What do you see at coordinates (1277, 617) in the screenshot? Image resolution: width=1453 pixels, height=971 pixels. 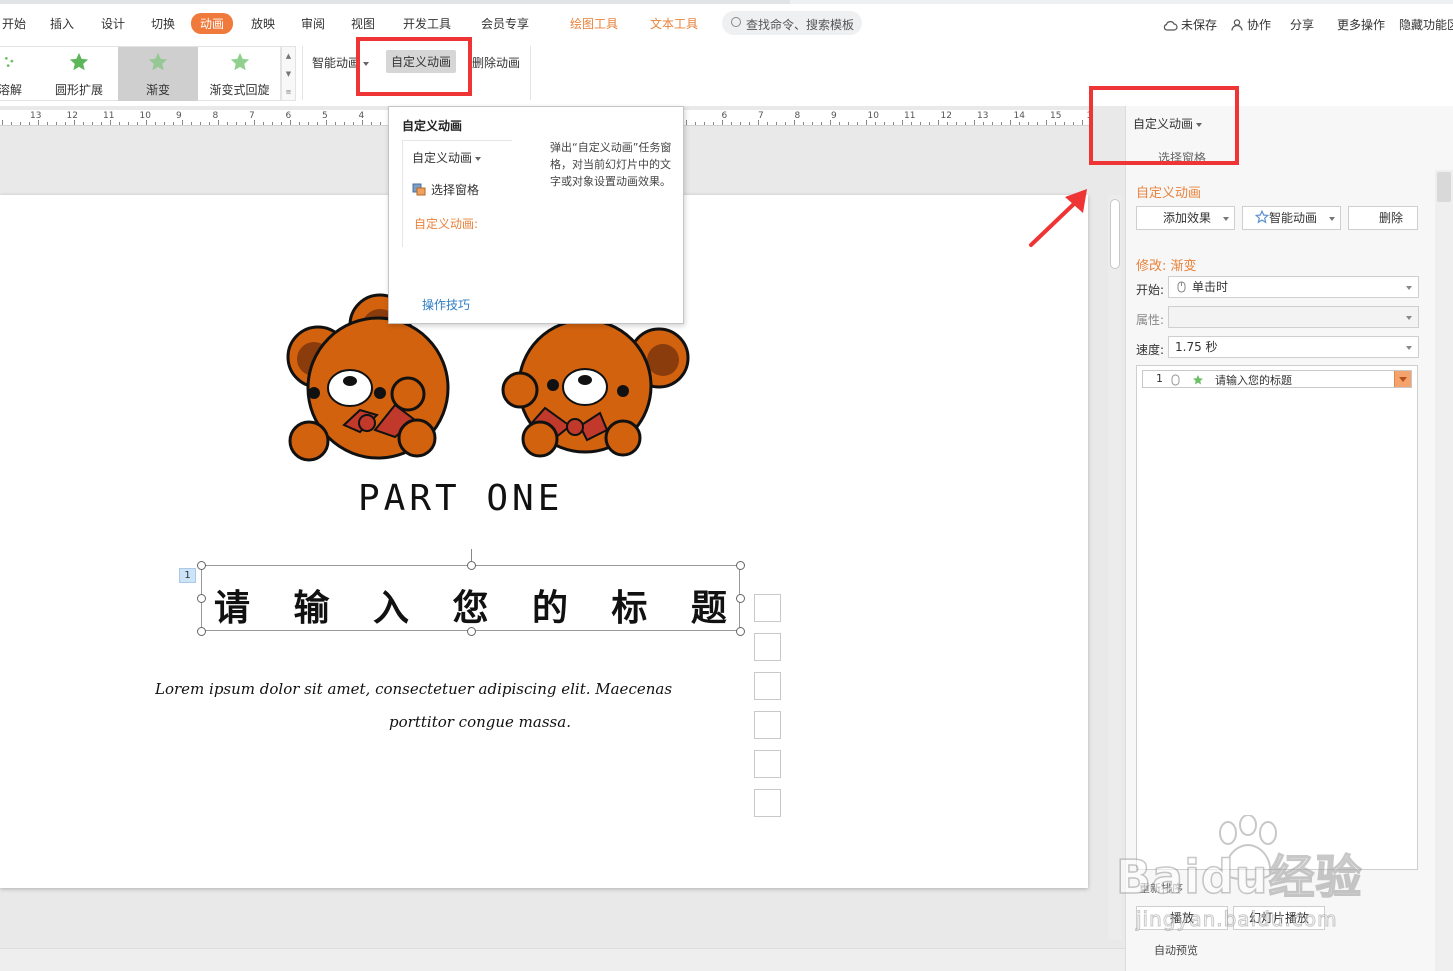 I see `animation-list: 1 请输入您的标题` at bounding box center [1277, 617].